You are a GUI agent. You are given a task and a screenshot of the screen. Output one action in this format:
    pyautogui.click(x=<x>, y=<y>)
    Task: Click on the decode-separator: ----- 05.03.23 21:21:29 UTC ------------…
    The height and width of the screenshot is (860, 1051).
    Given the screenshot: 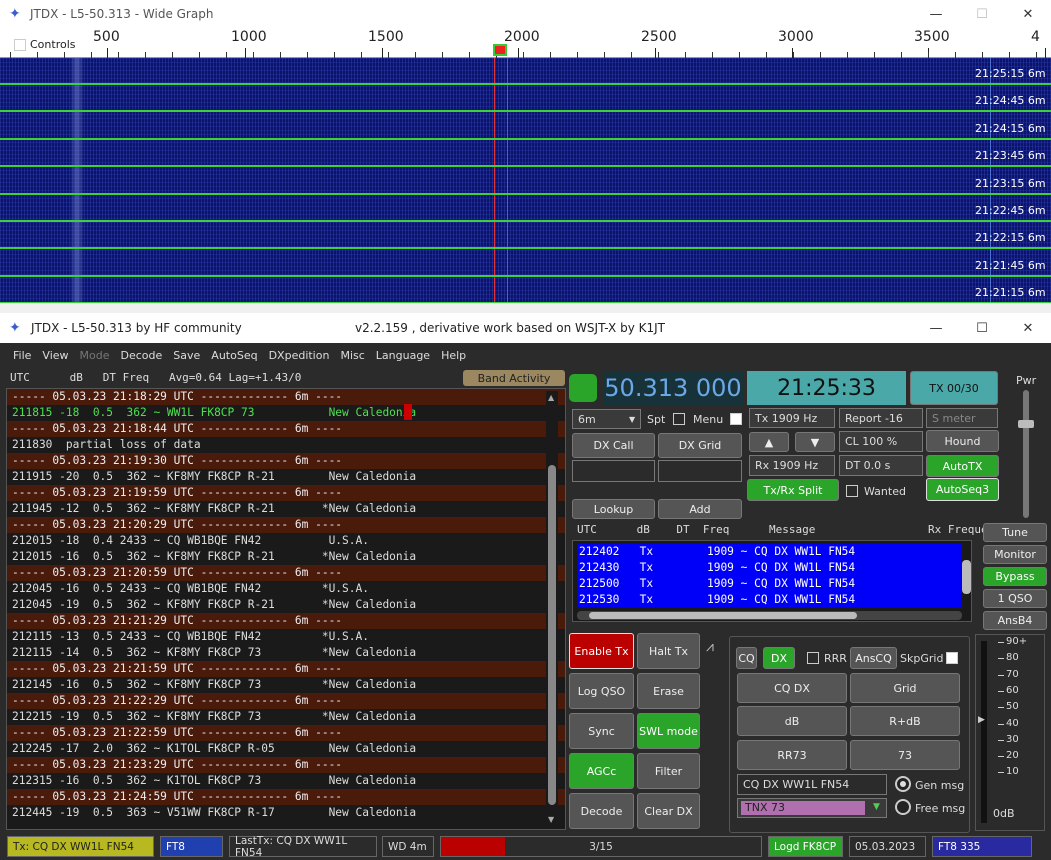 What is the action you would take?
    pyautogui.click(x=286, y=621)
    